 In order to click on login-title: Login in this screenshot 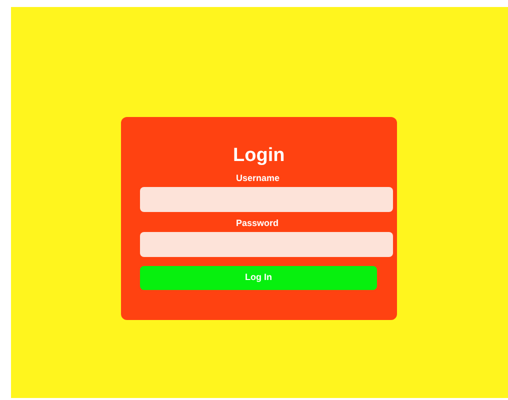, I will do `click(259, 156)`.